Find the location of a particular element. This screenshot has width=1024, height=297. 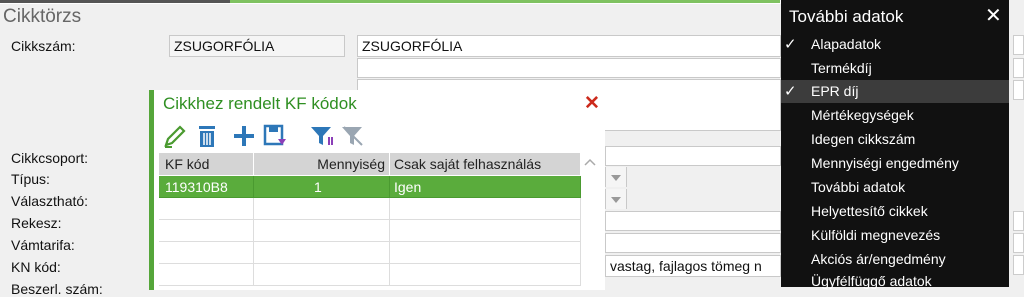

table-row: 119310B8 1 Igen is located at coordinates (370, 187).